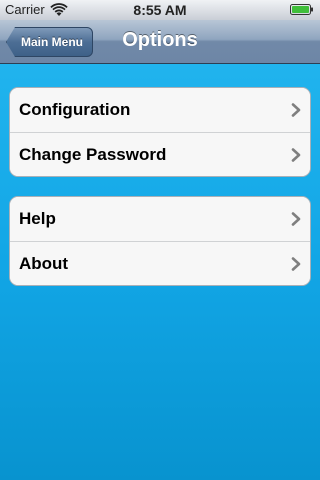  I want to click on cell-configuration: Configuration, so click(160, 110).